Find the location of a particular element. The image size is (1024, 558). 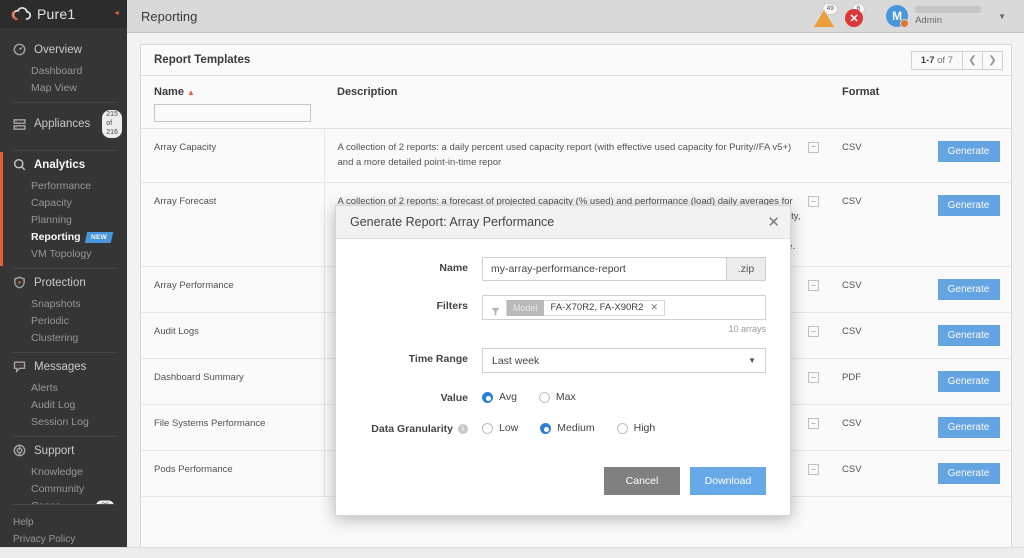

field-granularity: Data Granularity i Low Medium High is located at coordinates (563, 426).